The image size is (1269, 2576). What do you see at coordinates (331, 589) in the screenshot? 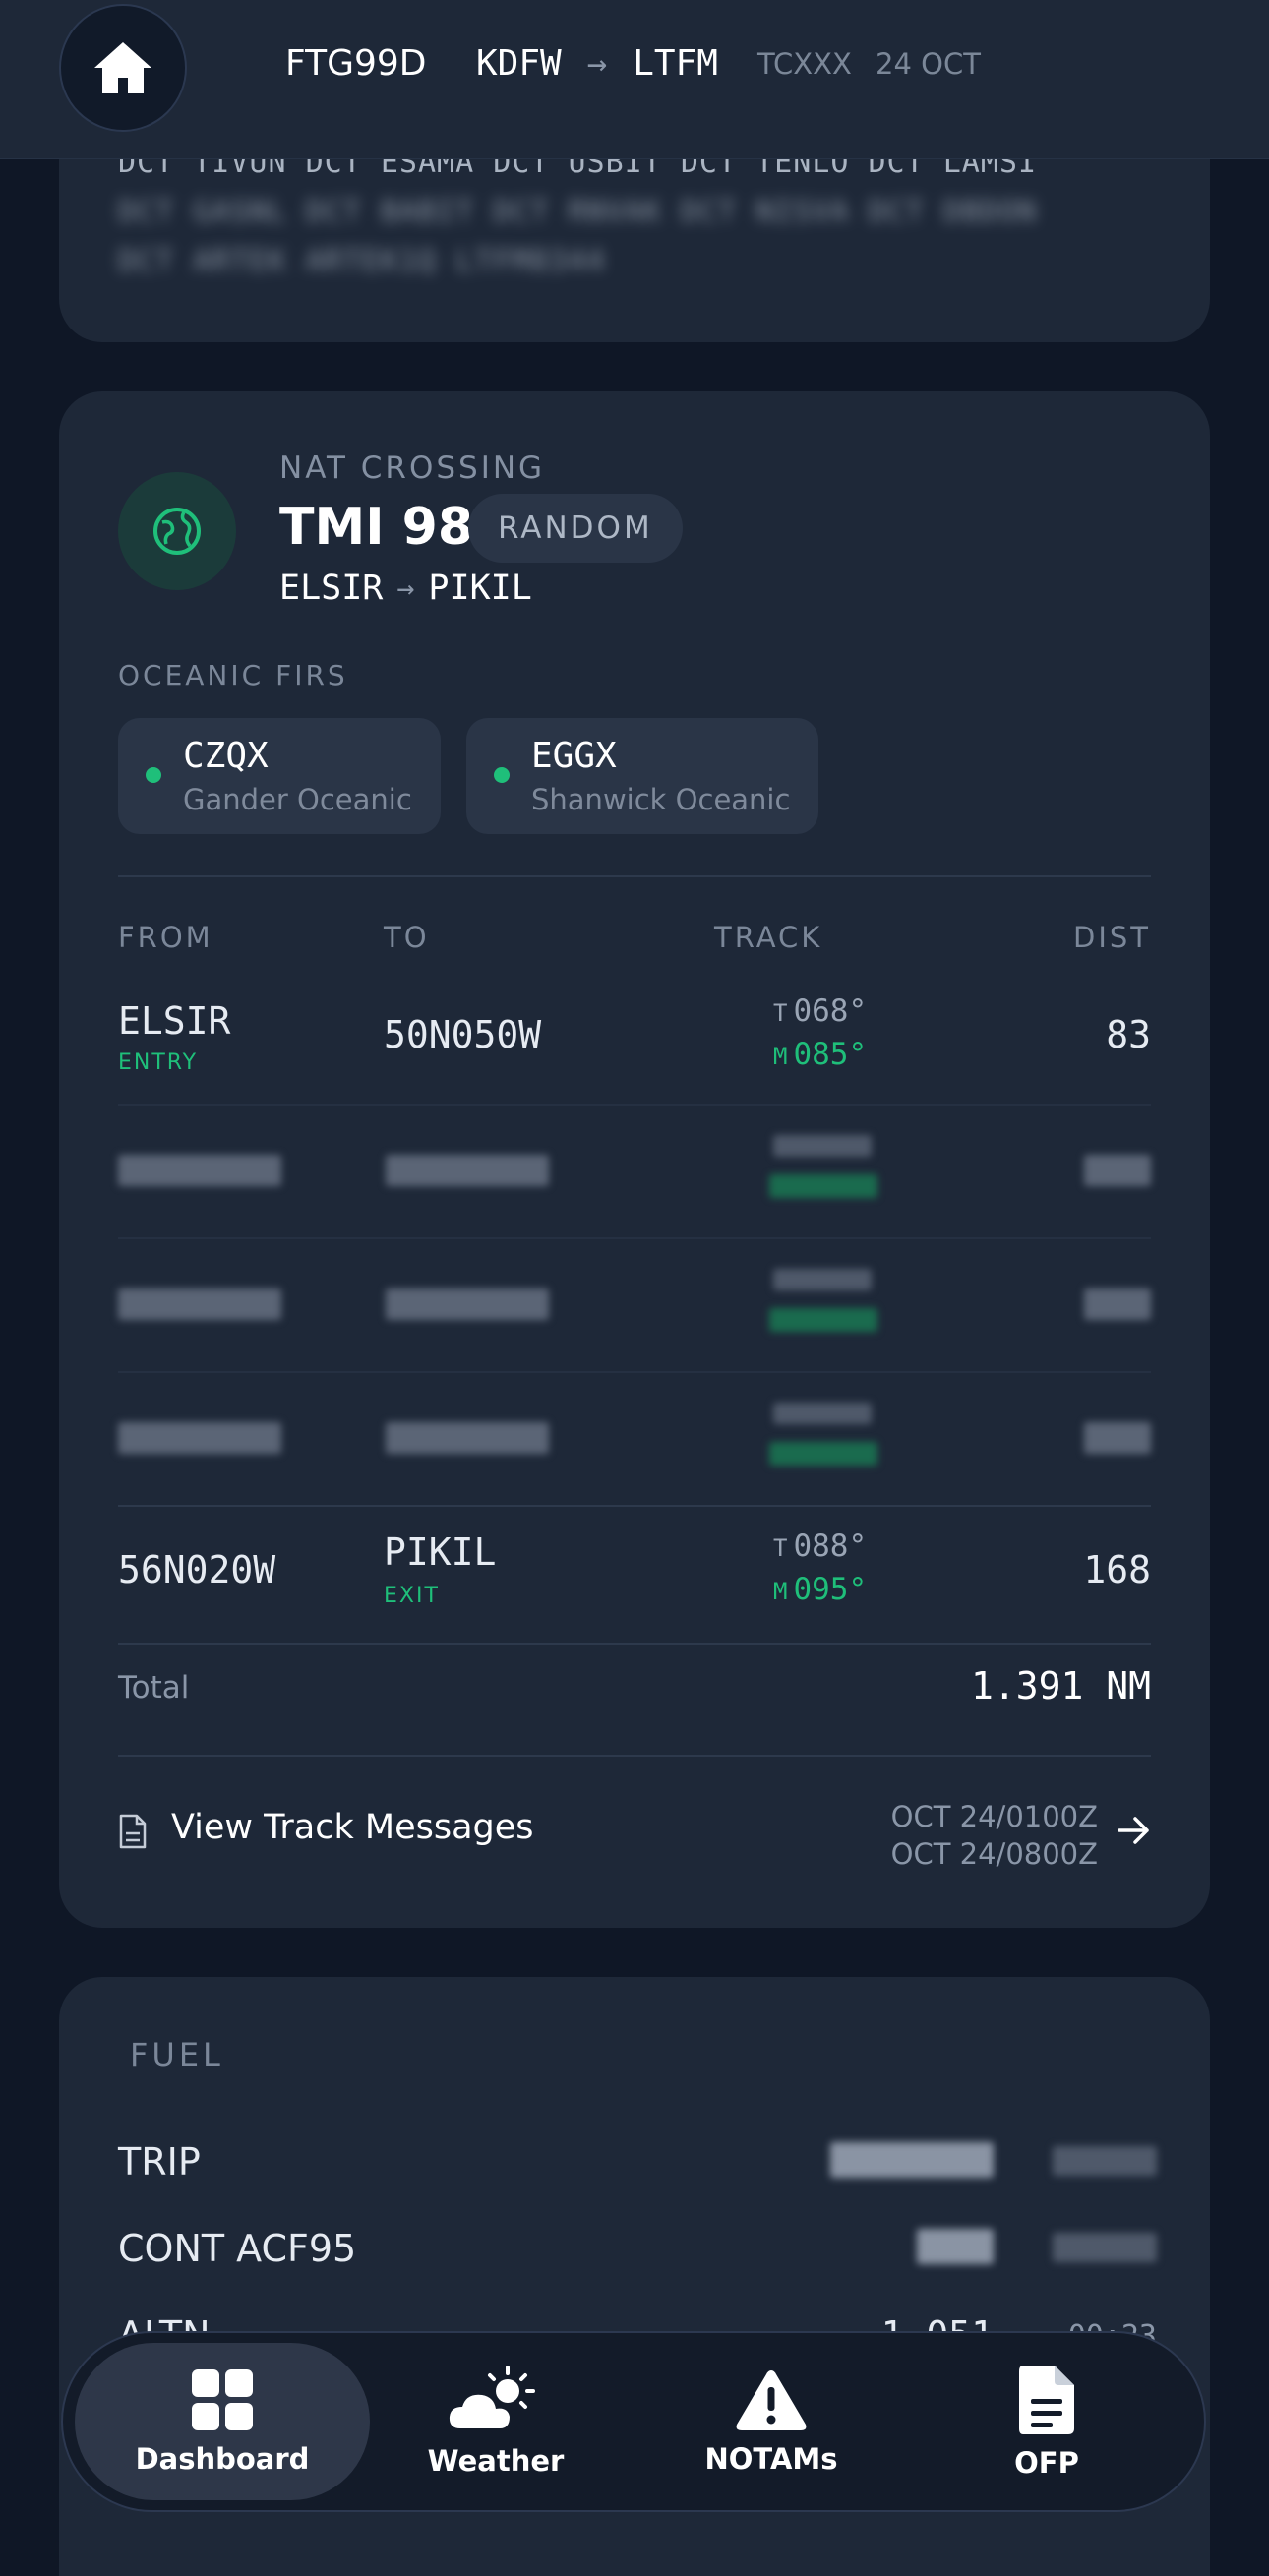
I see `nat-entry: ELSIR` at bounding box center [331, 589].